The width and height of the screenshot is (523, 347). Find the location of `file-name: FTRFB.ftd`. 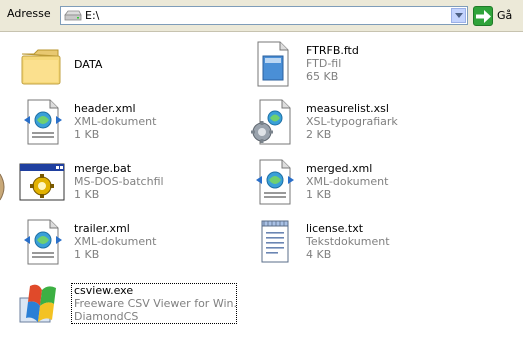

file-name: FTRFB.ftd is located at coordinates (332, 50).